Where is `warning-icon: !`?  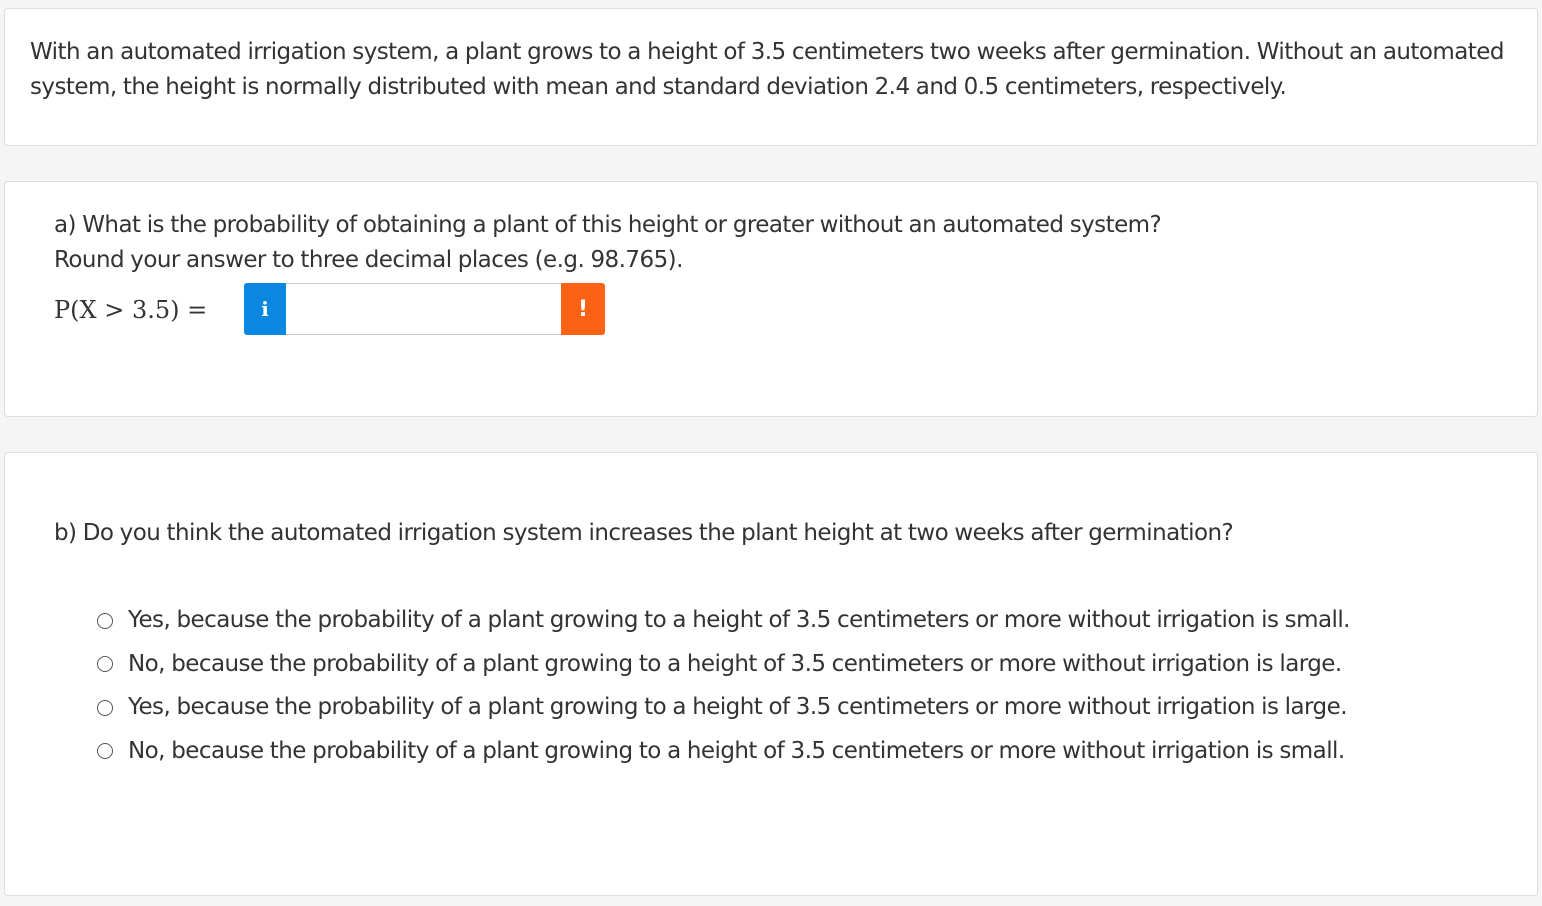
warning-icon: ! is located at coordinates (583, 309).